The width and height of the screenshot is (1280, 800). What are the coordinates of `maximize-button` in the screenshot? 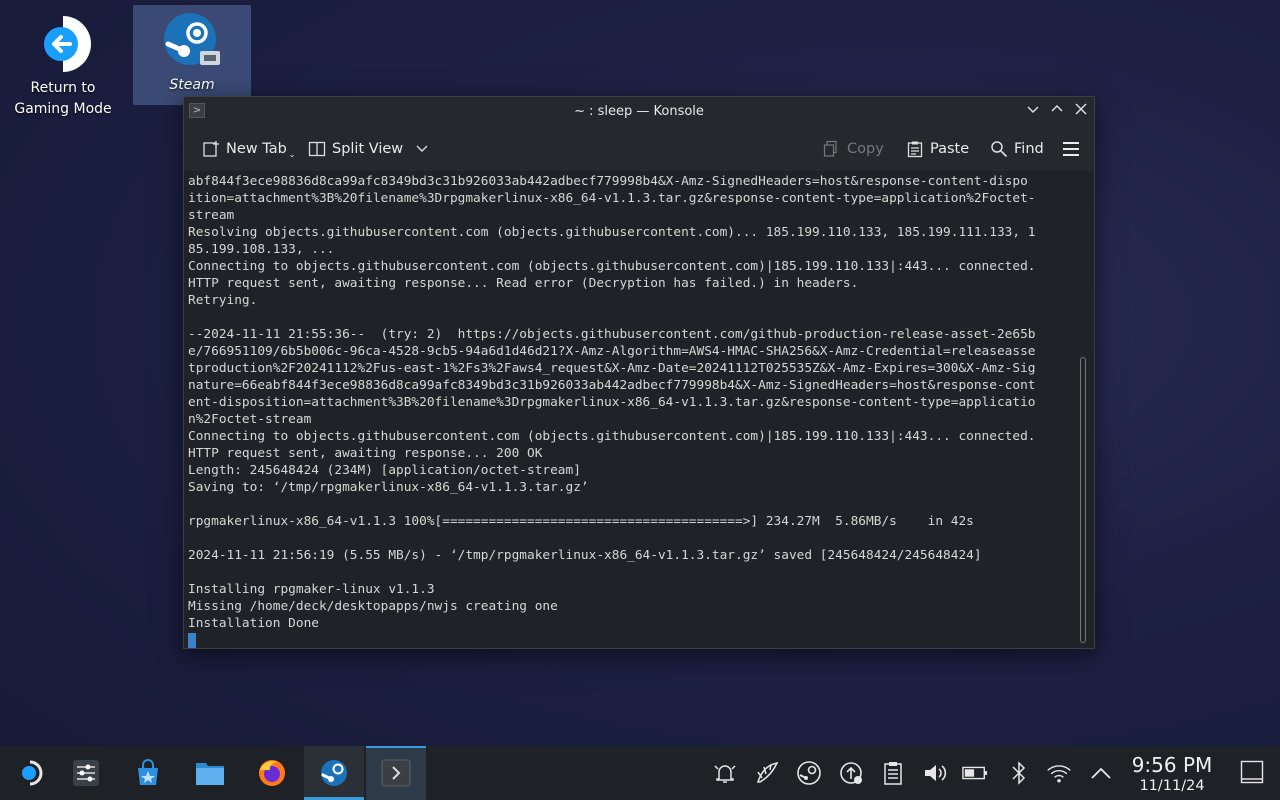 It's located at (1057, 112).